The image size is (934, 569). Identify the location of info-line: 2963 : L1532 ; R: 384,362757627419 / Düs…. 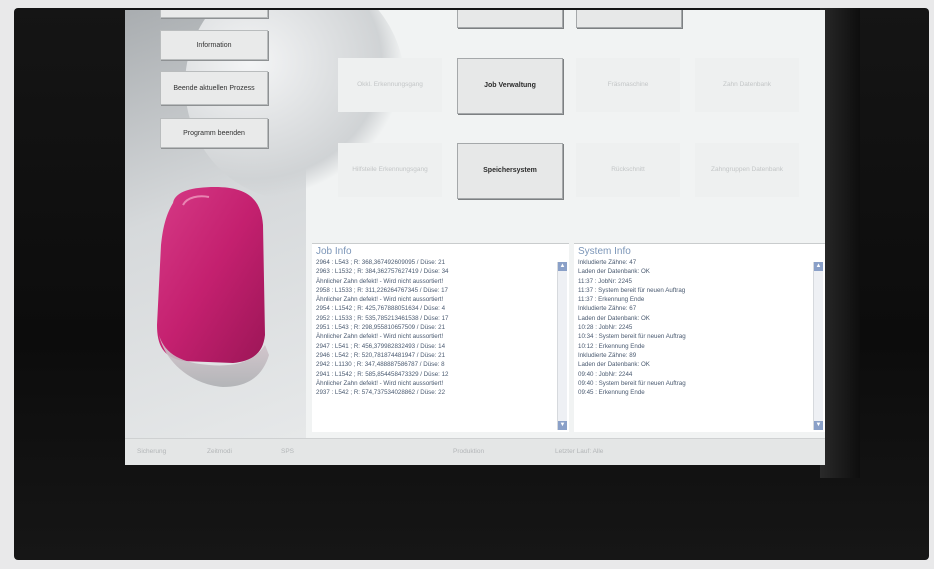
(382, 272).